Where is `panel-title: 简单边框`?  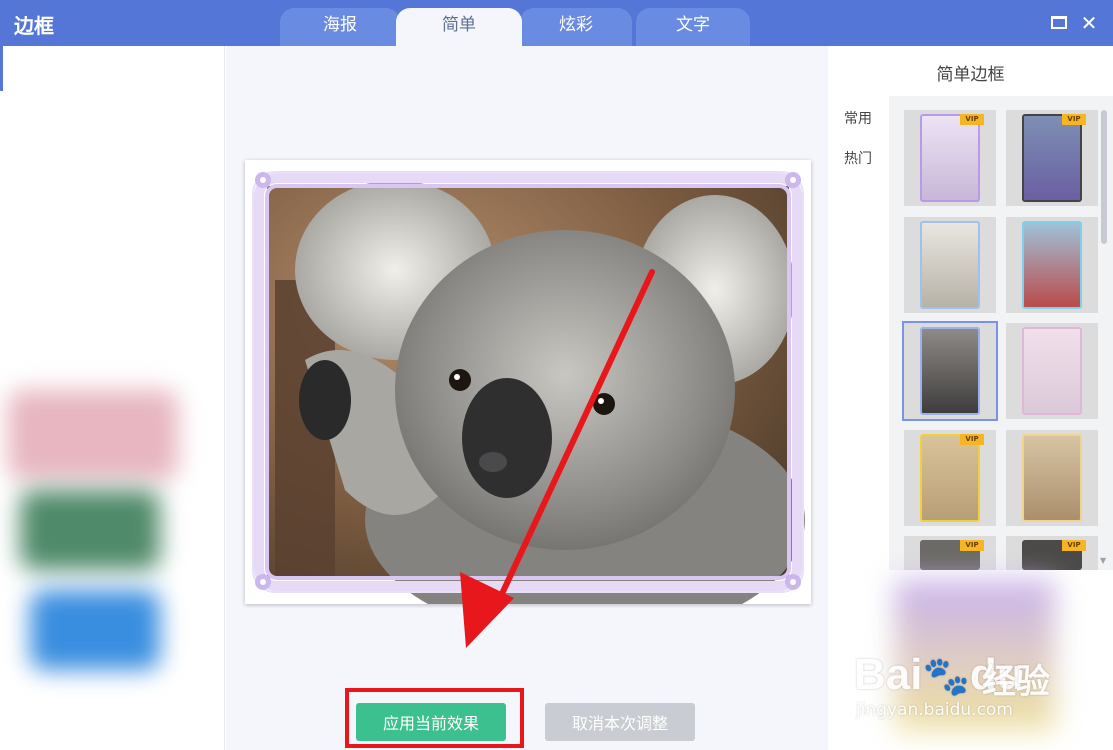 panel-title: 简单边框 is located at coordinates (970, 75).